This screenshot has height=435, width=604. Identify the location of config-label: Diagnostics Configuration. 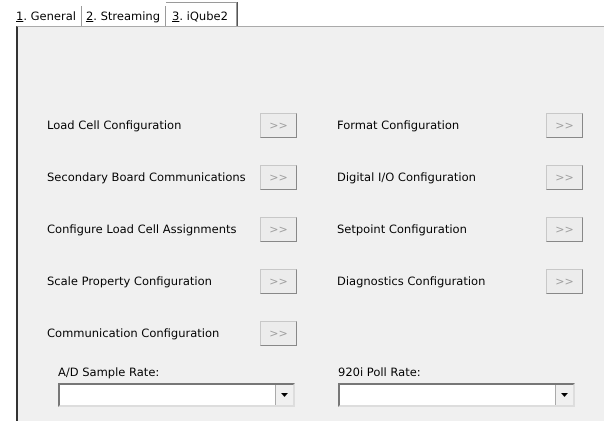
(411, 281).